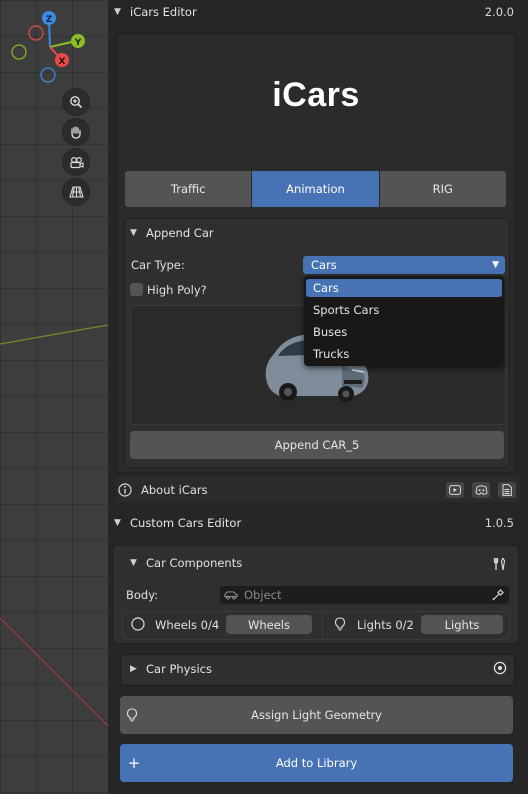  What do you see at coordinates (314, 563) in the screenshot?
I see `car-components-header: ▼ Car Components` at bounding box center [314, 563].